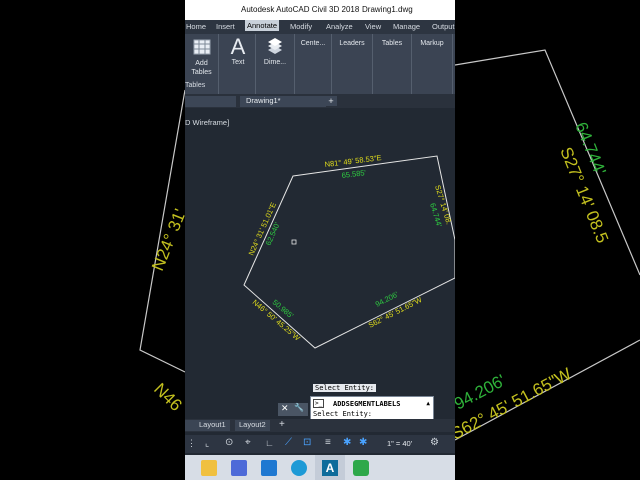 Image resolution: width=640 pixels, height=480 pixels. I want to click on command-name: ADDSEGMENTLABELS, so click(367, 404).